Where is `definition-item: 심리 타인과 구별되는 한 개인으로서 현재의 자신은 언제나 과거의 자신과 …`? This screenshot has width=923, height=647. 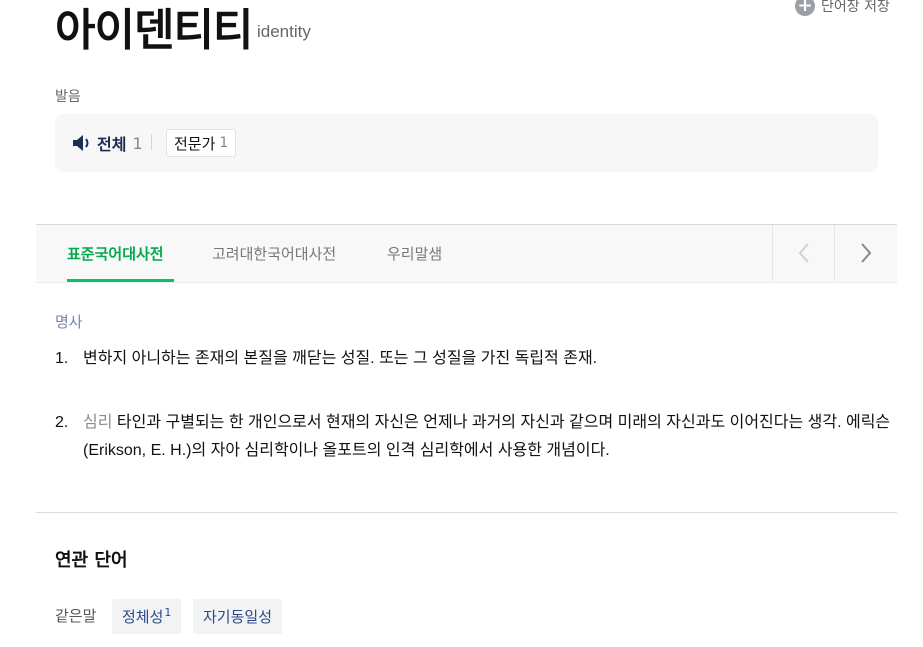 definition-item: 심리 타인과 구별되는 한 개인으로서 현재의 자신은 언제나 과거의 자신과 … is located at coordinates (488, 437).